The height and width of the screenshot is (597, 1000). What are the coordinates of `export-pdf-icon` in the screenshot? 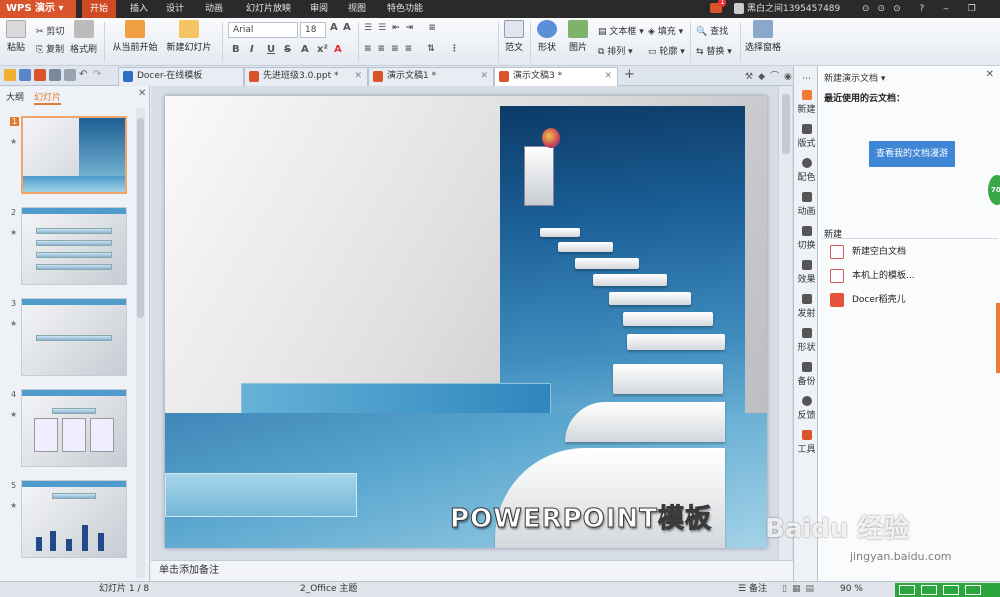 It's located at (40, 75).